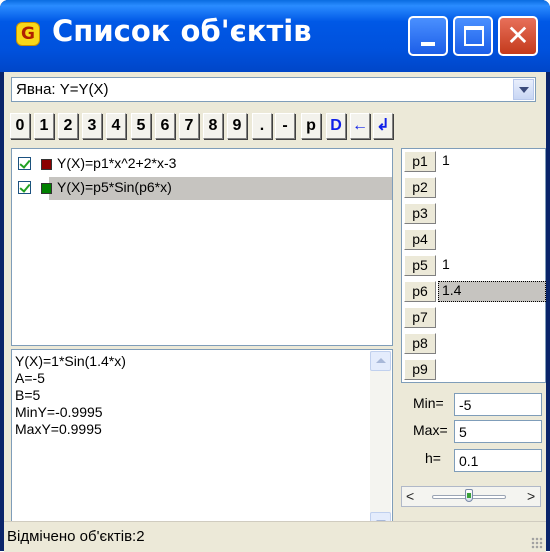 The width and height of the screenshot is (550, 552). I want to click on key-button: ., so click(262, 126).